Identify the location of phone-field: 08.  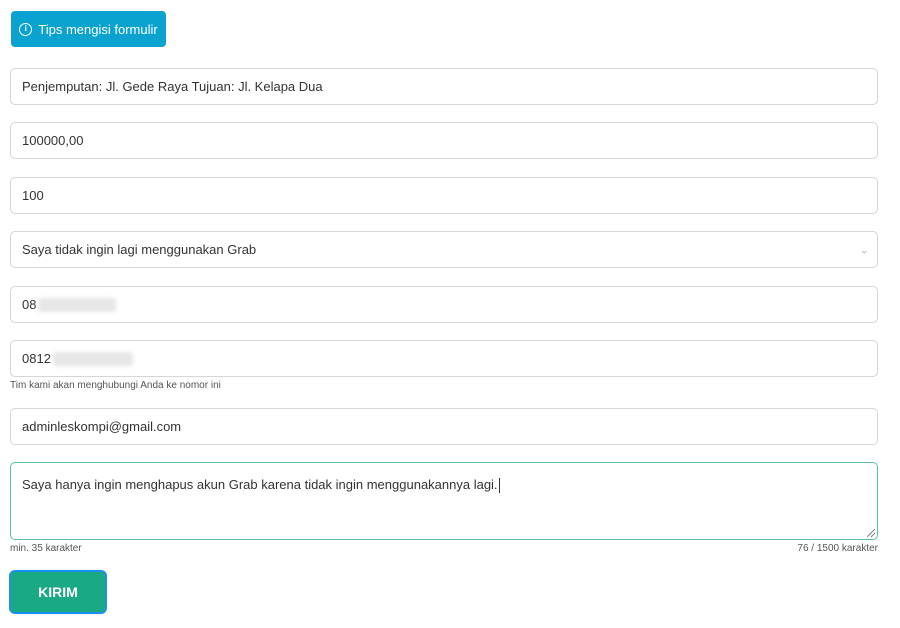
(444, 304).